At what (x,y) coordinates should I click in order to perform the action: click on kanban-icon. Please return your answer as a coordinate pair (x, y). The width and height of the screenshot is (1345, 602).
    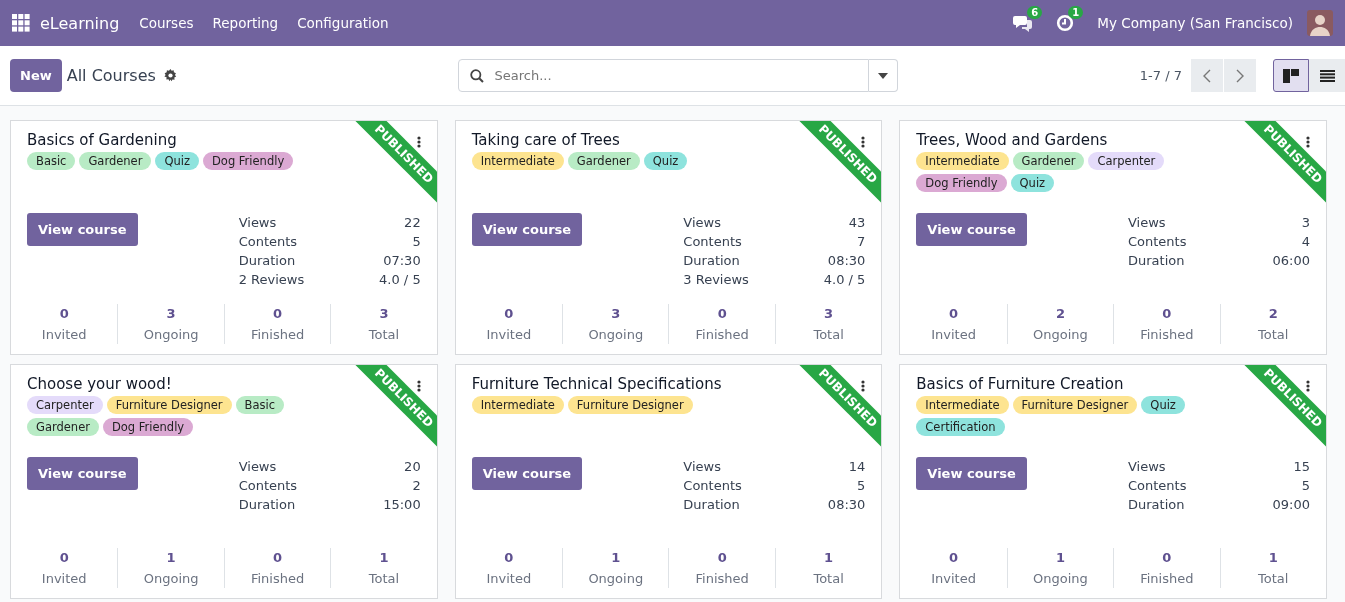
    Looking at the image, I should click on (1291, 75).